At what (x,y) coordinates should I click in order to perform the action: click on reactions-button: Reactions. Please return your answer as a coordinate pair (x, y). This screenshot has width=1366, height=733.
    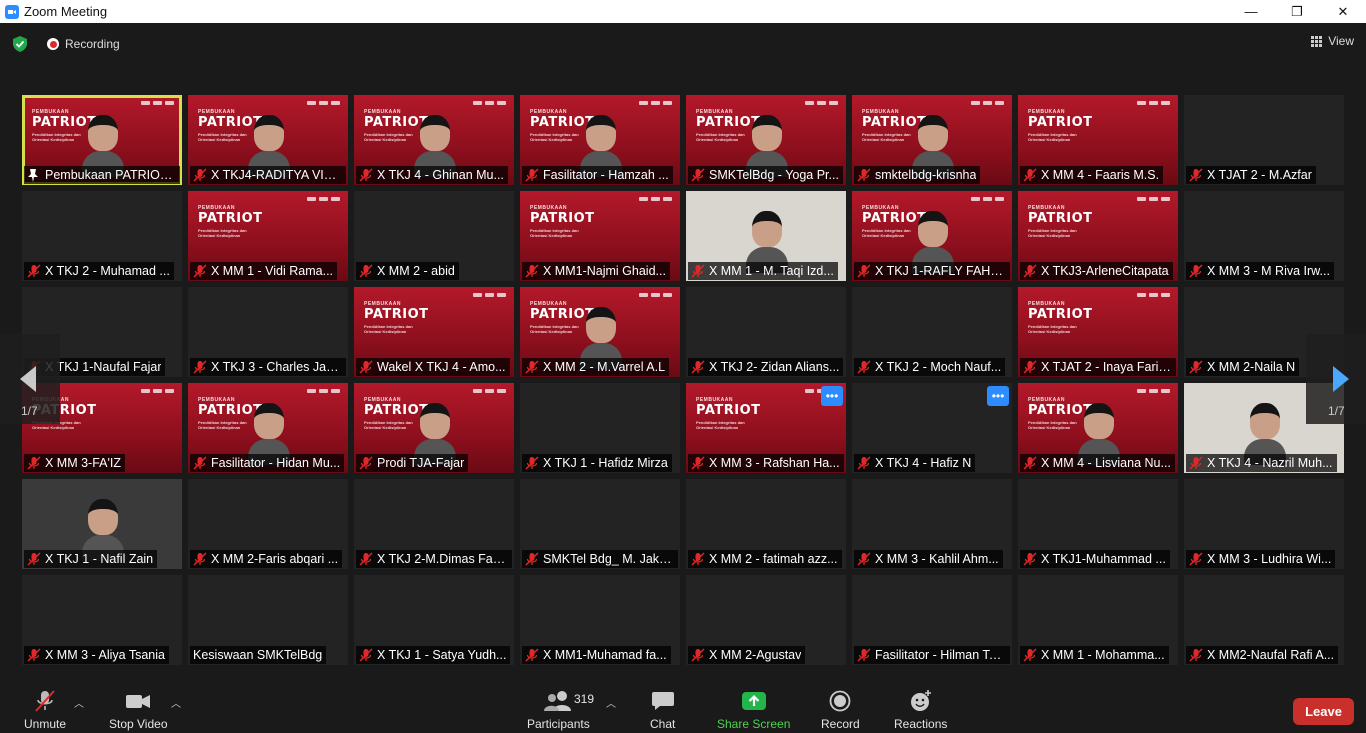
    Looking at the image, I should click on (920, 710).